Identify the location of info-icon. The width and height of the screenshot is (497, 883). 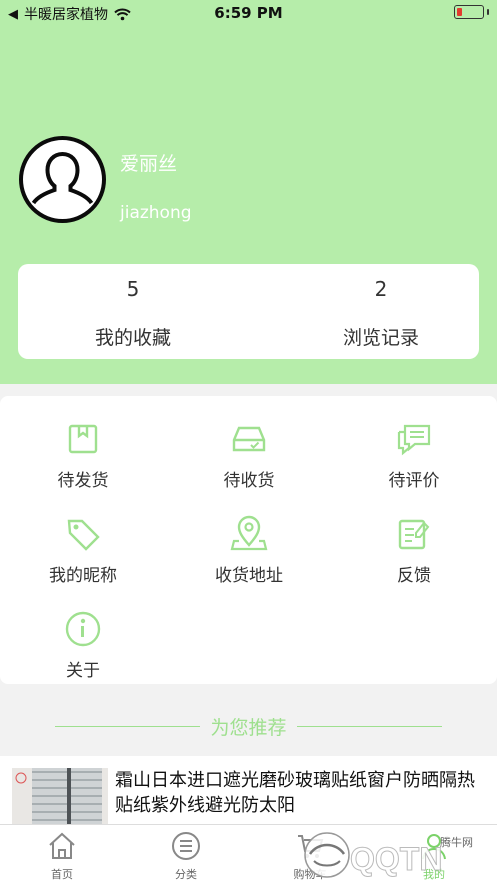
(83, 629).